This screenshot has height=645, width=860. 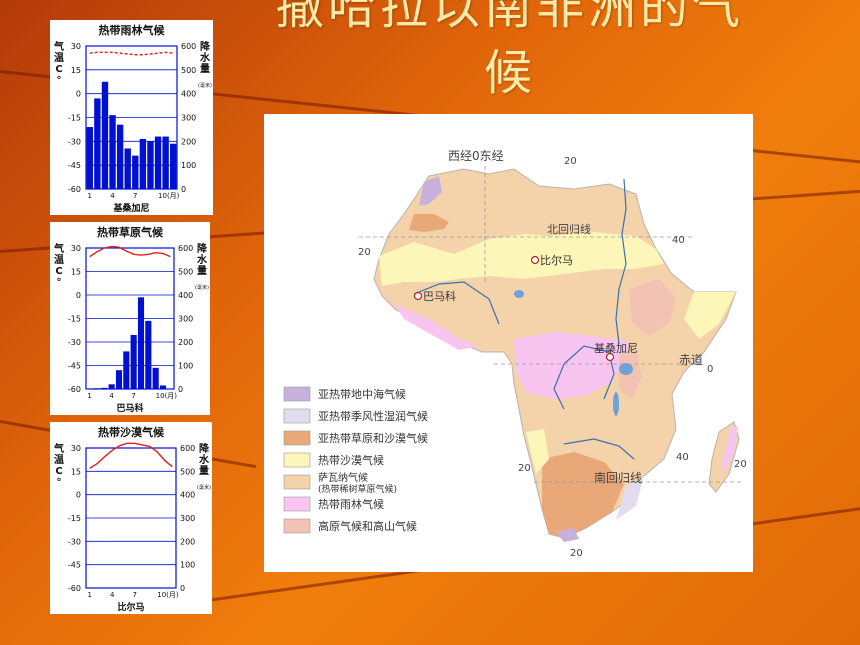 I want to click on temp-tick-label: -60, so click(x=74, y=588).